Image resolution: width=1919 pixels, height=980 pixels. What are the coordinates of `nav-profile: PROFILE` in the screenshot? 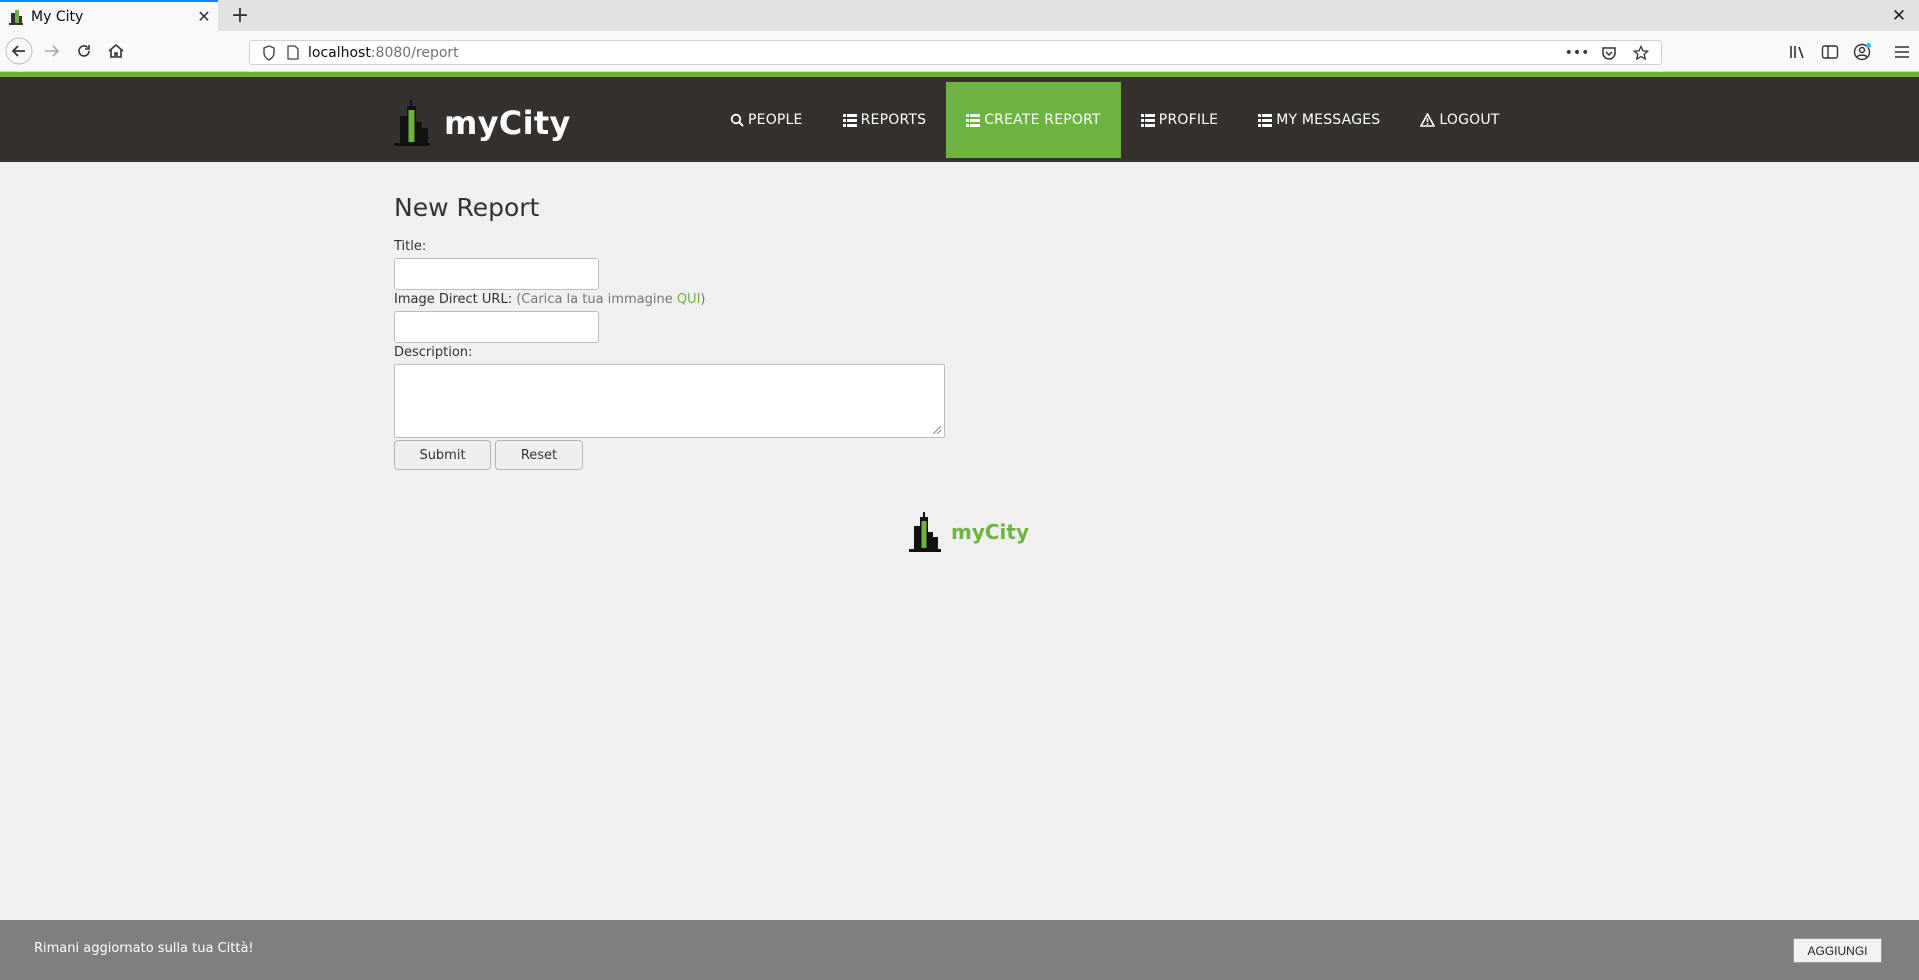 It's located at (1179, 120).